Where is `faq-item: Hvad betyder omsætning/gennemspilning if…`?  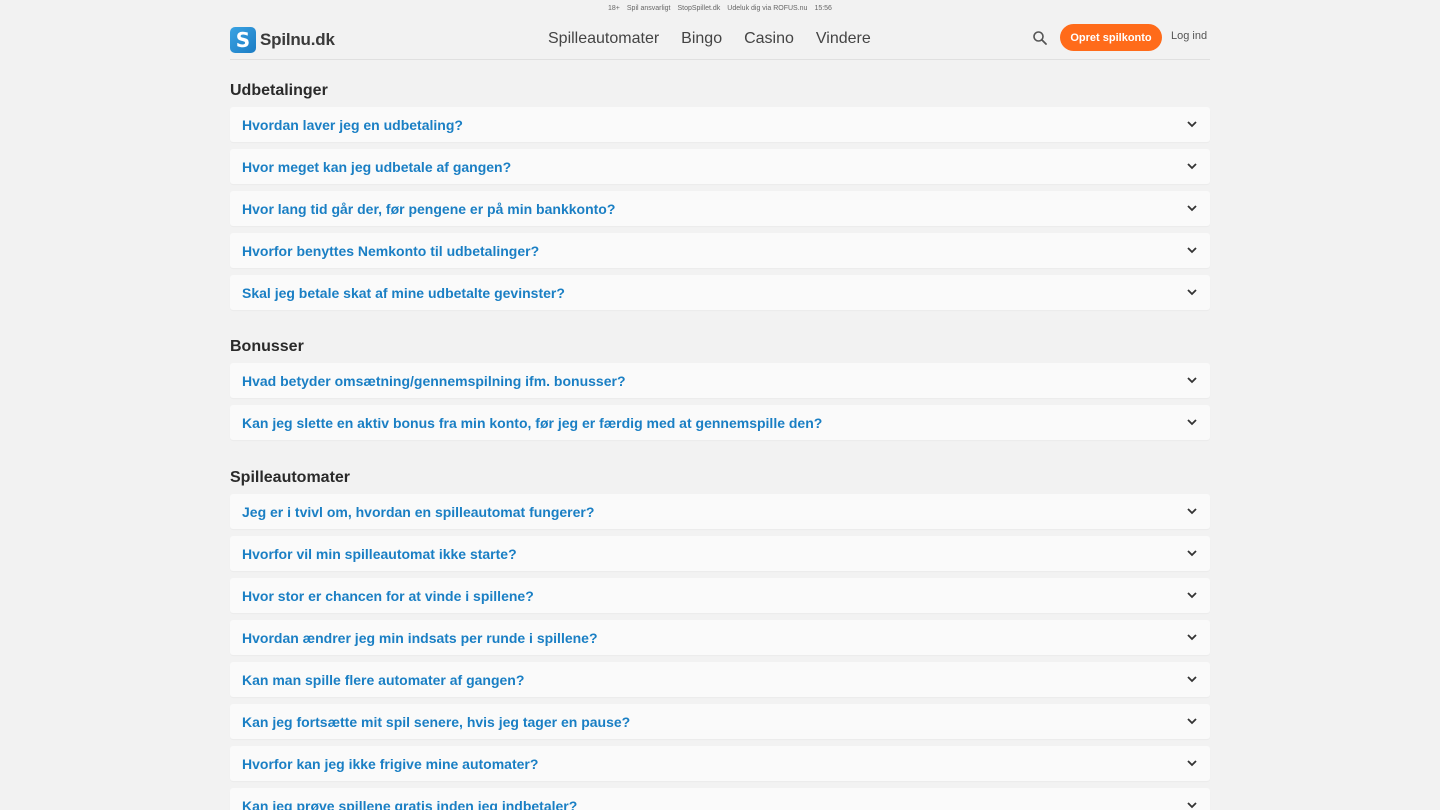
faq-item: Hvad betyder omsætning/gennemspilning if… is located at coordinates (720, 380).